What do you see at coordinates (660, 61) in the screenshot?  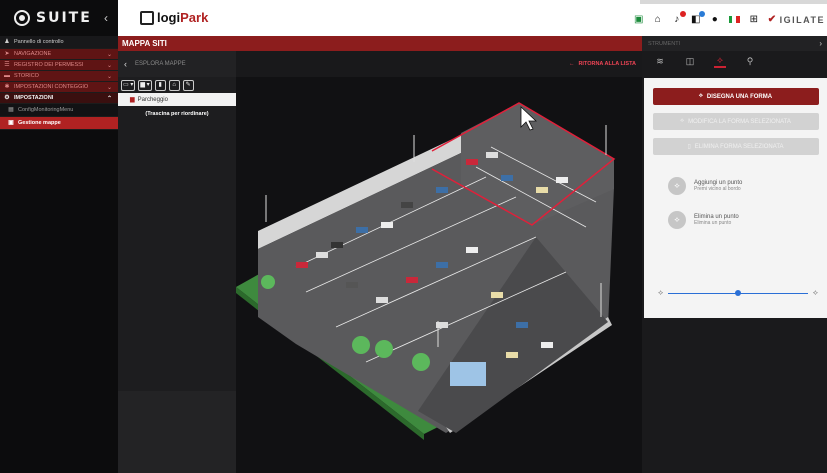 I see `tab-layers: ≋` at bounding box center [660, 61].